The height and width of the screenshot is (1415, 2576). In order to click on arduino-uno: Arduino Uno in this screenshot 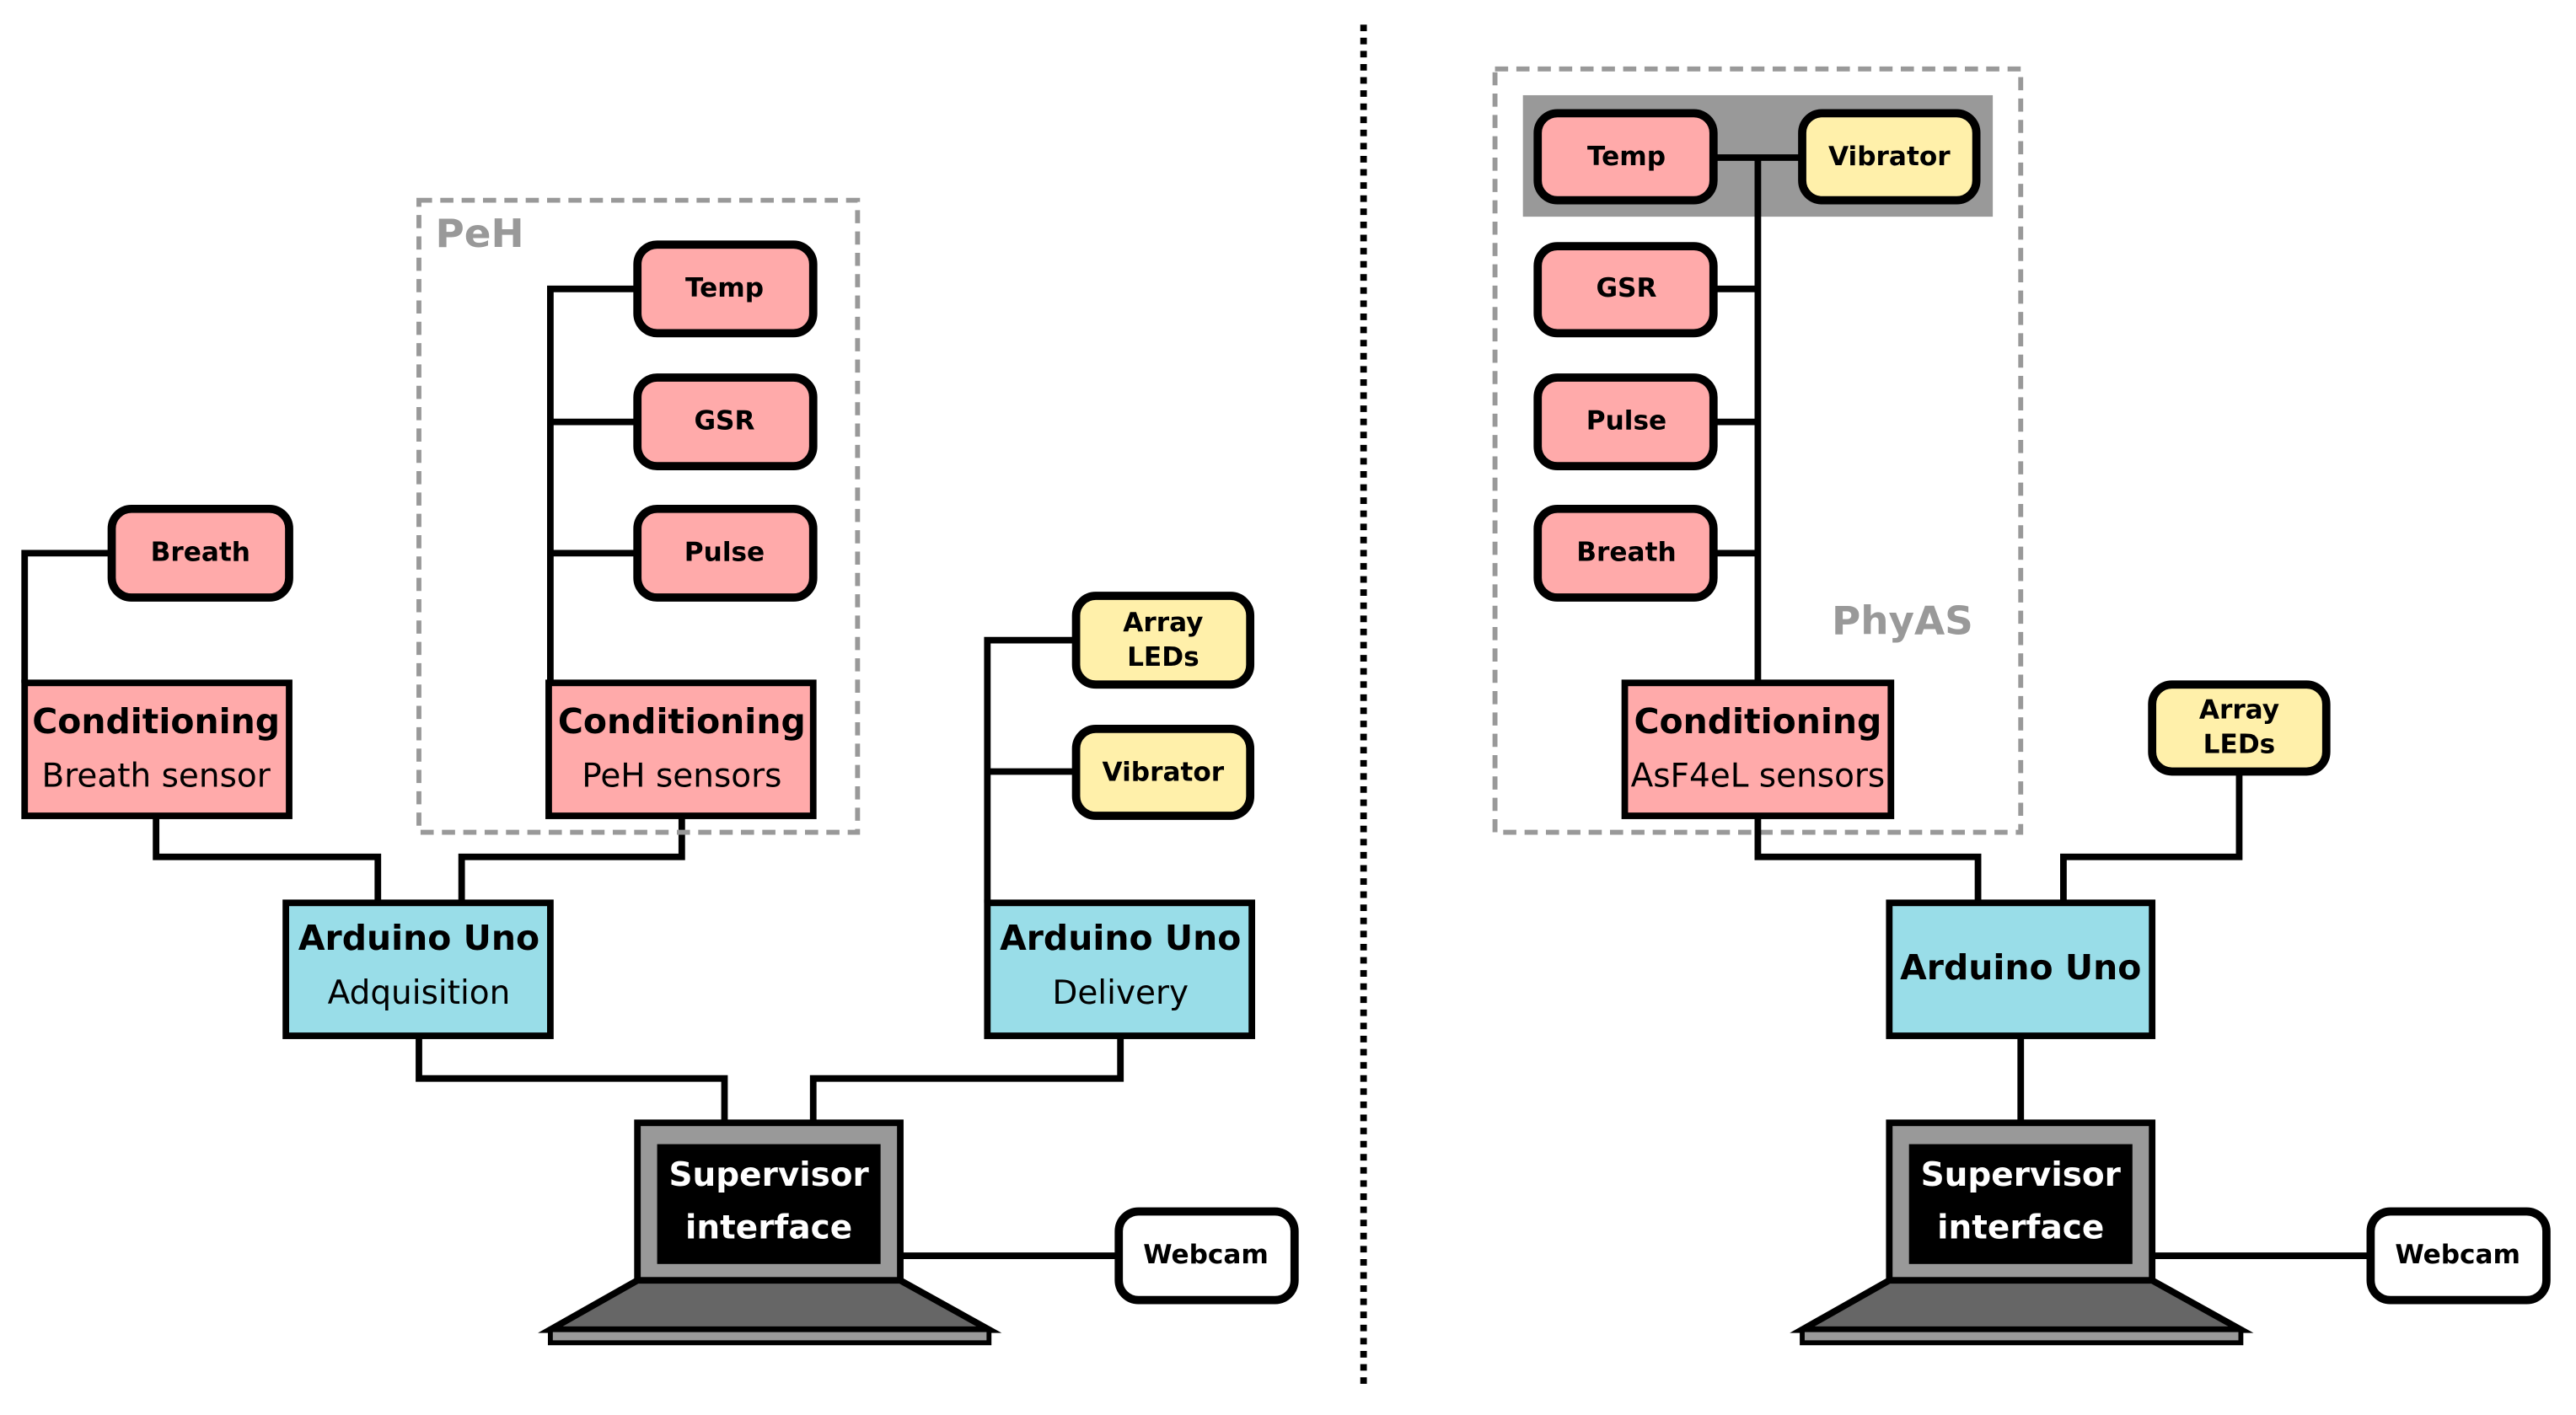, I will do `click(2021, 969)`.